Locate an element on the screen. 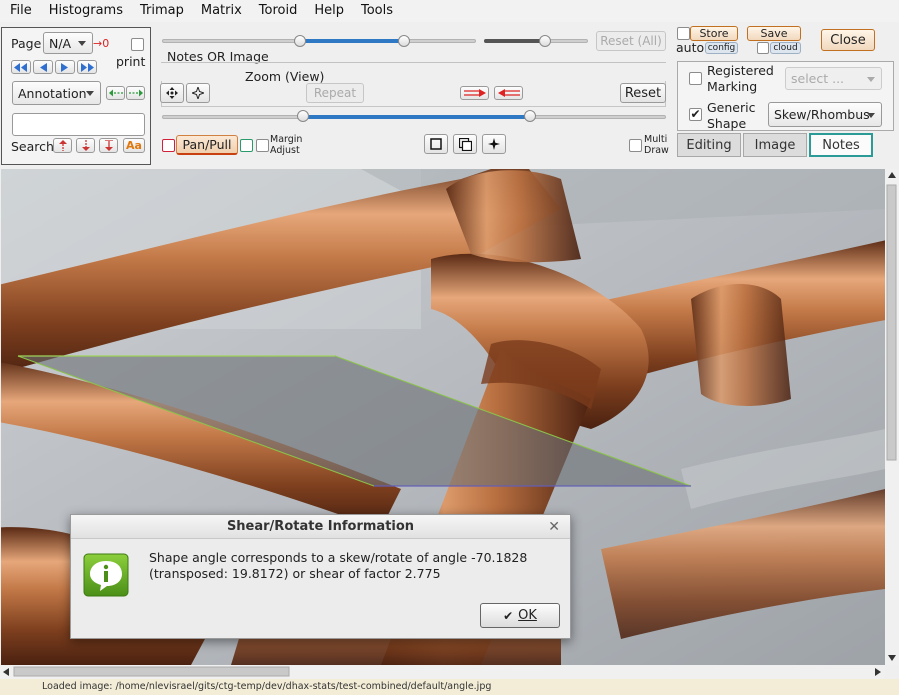  dashed-right-arrow-icon is located at coordinates (135, 93).